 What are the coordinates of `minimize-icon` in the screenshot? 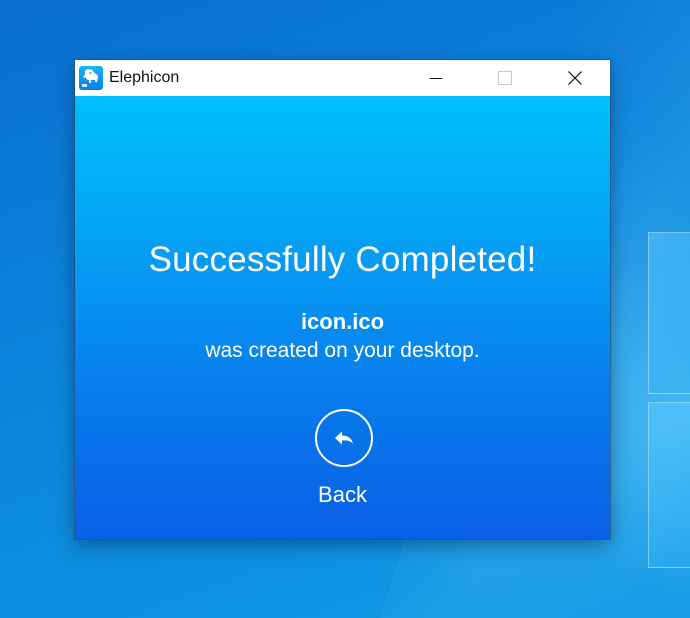 It's located at (436, 78).